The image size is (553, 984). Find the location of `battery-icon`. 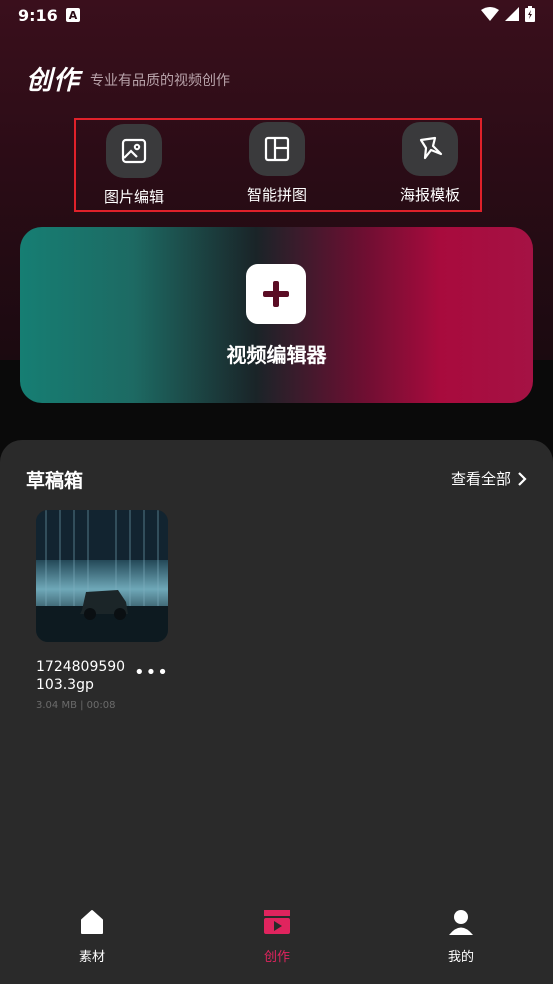

battery-icon is located at coordinates (530, 14).